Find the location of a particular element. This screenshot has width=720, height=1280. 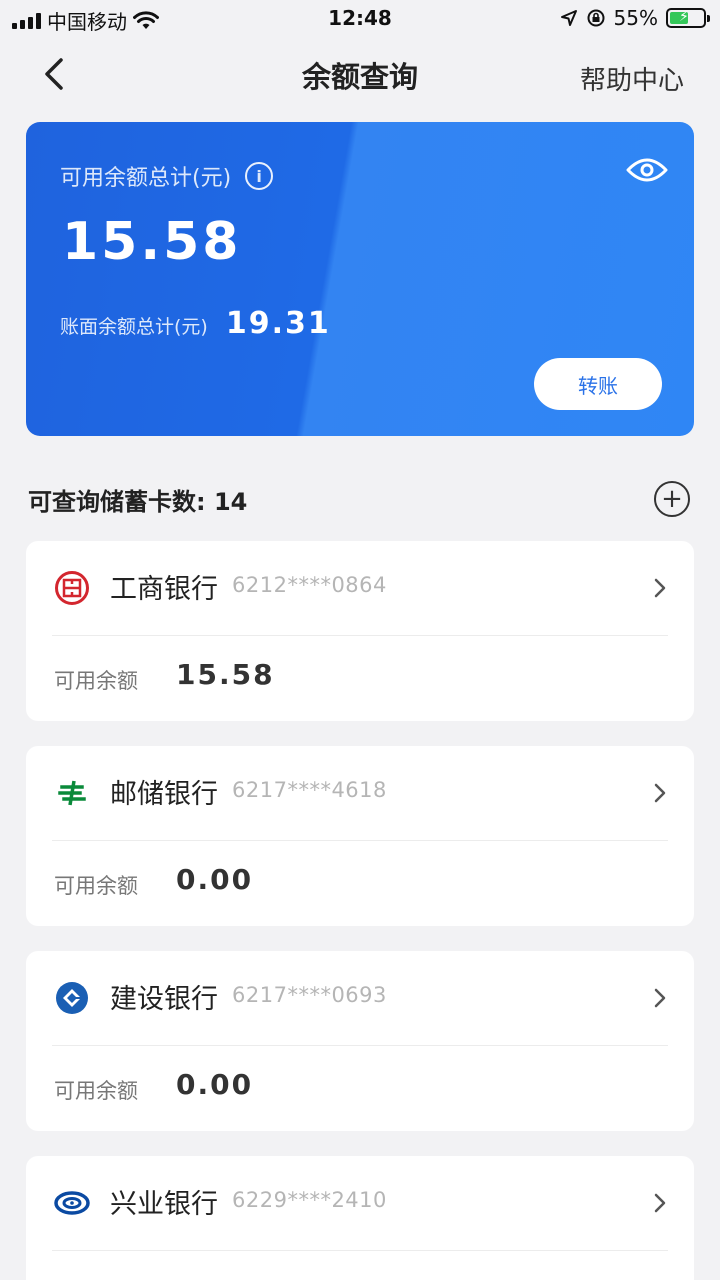

card-number: 6217****0693 is located at coordinates (309, 995).